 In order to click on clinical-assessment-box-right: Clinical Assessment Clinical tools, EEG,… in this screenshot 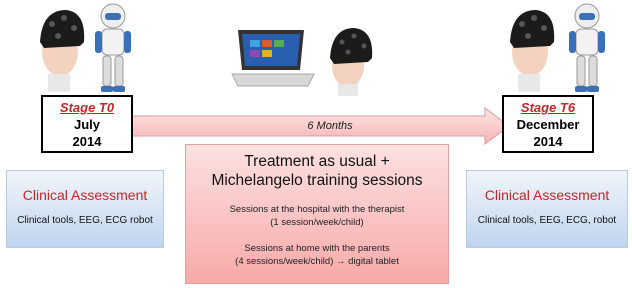, I will do `click(547, 209)`.